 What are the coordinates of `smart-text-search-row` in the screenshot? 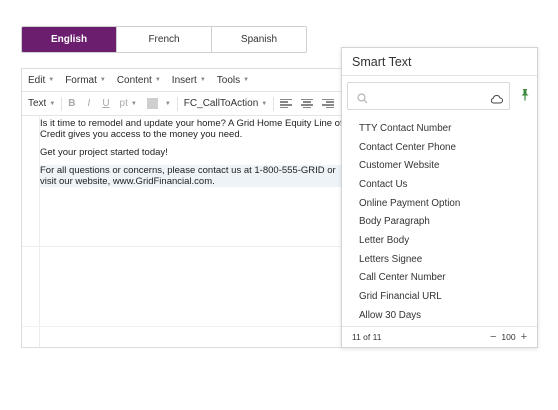 It's located at (439, 96).